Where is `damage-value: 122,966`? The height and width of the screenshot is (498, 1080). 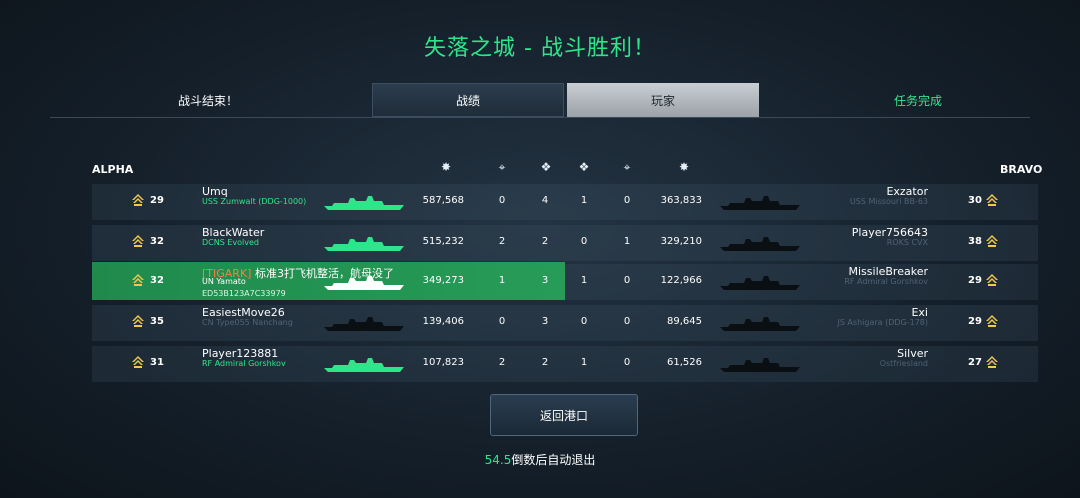
damage-value: 122,966 is located at coordinates (681, 280).